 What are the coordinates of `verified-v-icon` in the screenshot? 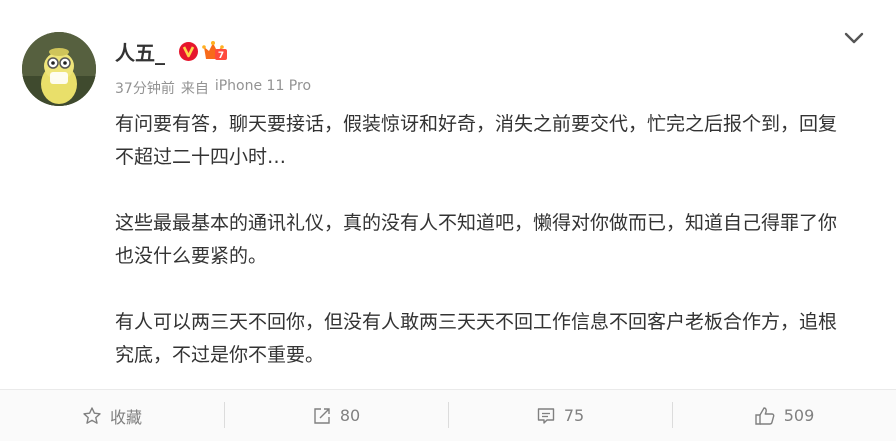 It's located at (188, 51).